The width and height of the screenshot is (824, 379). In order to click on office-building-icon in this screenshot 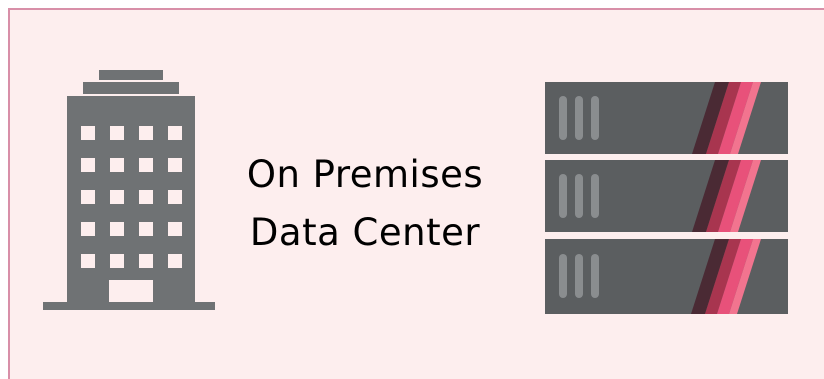, I will do `click(129, 190)`.